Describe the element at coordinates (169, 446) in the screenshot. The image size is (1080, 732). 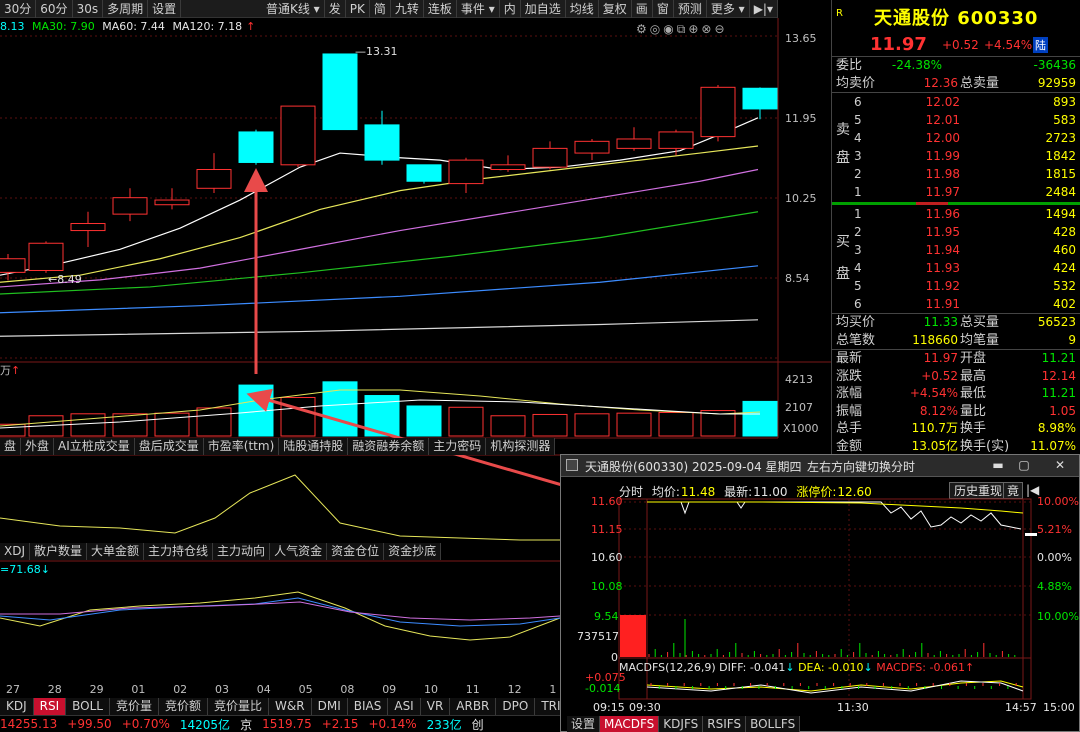
I see `tab-after-hours-volume: 盘后成交量` at that location.